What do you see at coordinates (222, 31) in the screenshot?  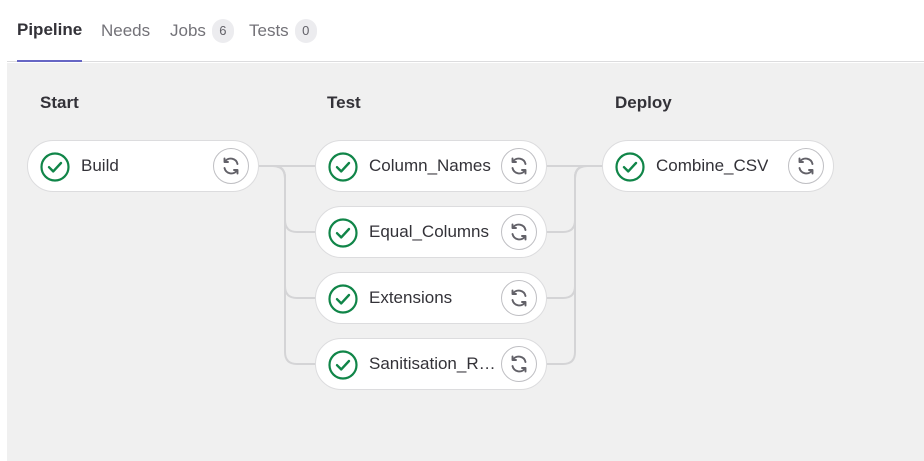 I see `jobs-count-badge: 6` at bounding box center [222, 31].